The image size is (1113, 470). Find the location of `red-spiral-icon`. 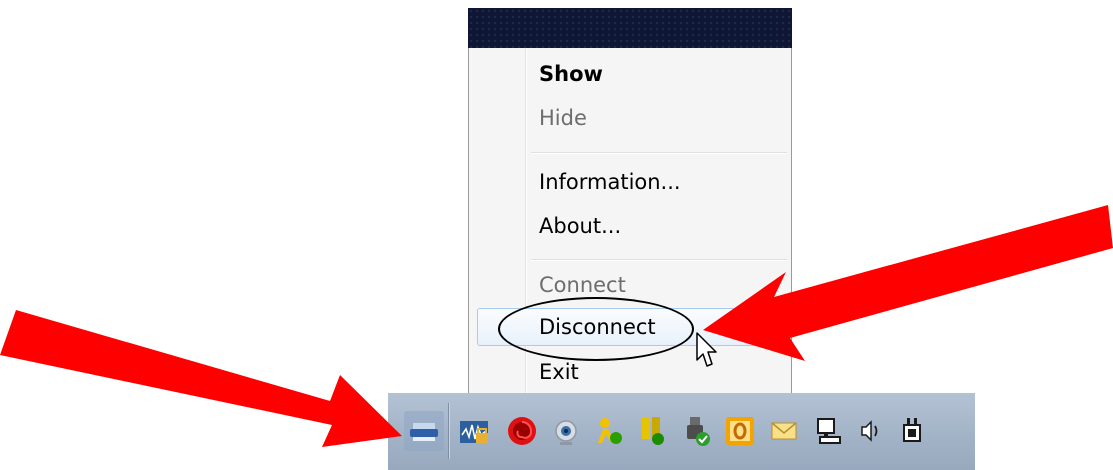

red-spiral-icon is located at coordinates (522, 431).